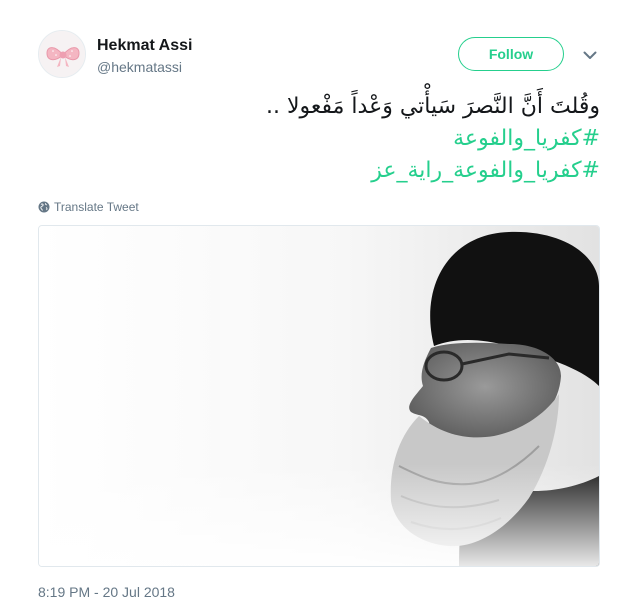 The width and height of the screenshot is (637, 606). I want to click on translate-tweet-link: Translate Tweet, so click(88, 207).